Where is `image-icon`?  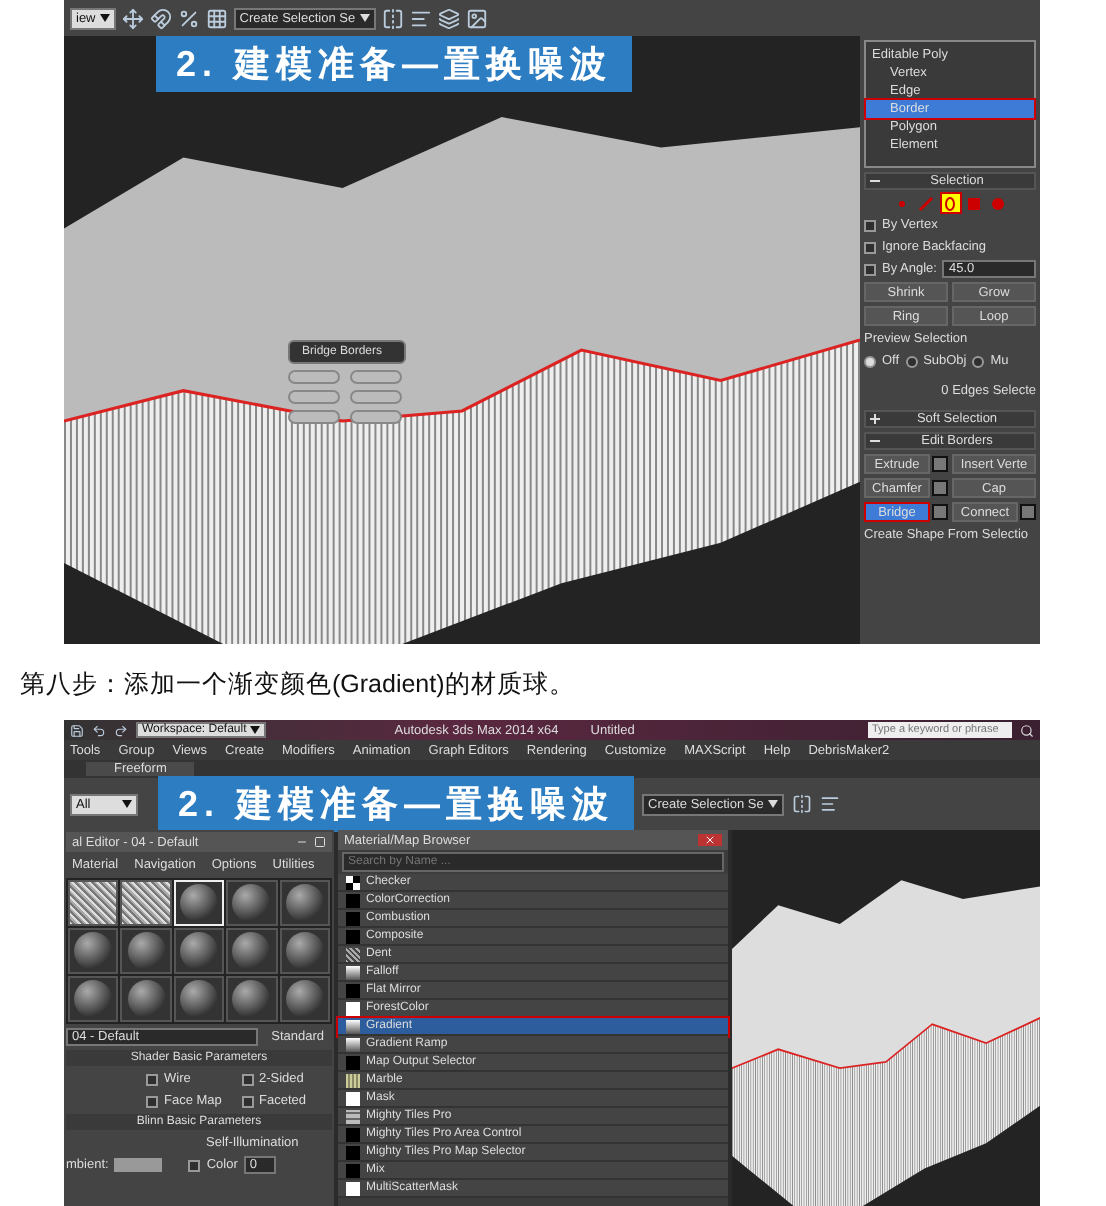
image-icon is located at coordinates (476, 18).